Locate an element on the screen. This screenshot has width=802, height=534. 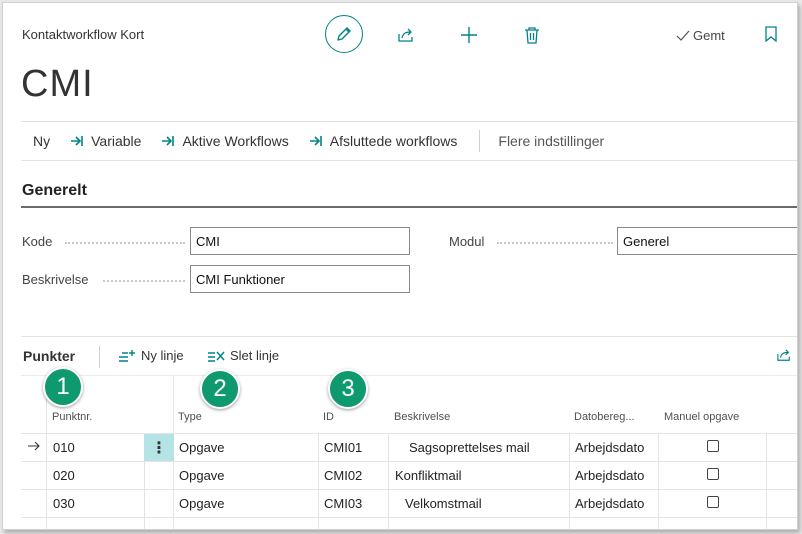
column-header-type: Type is located at coordinates (190, 417).